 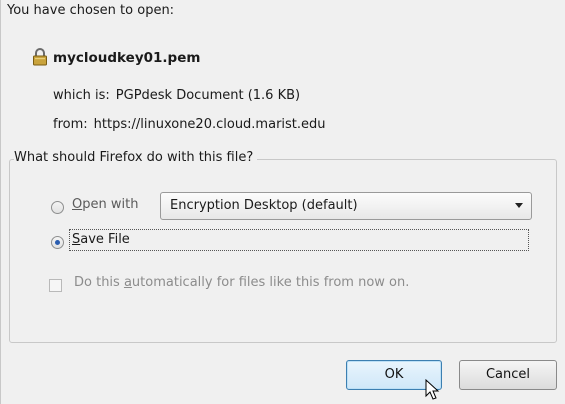 I want to click on file-type-row: which is: PGPdesk Document (1.6 KB), so click(x=176, y=95).